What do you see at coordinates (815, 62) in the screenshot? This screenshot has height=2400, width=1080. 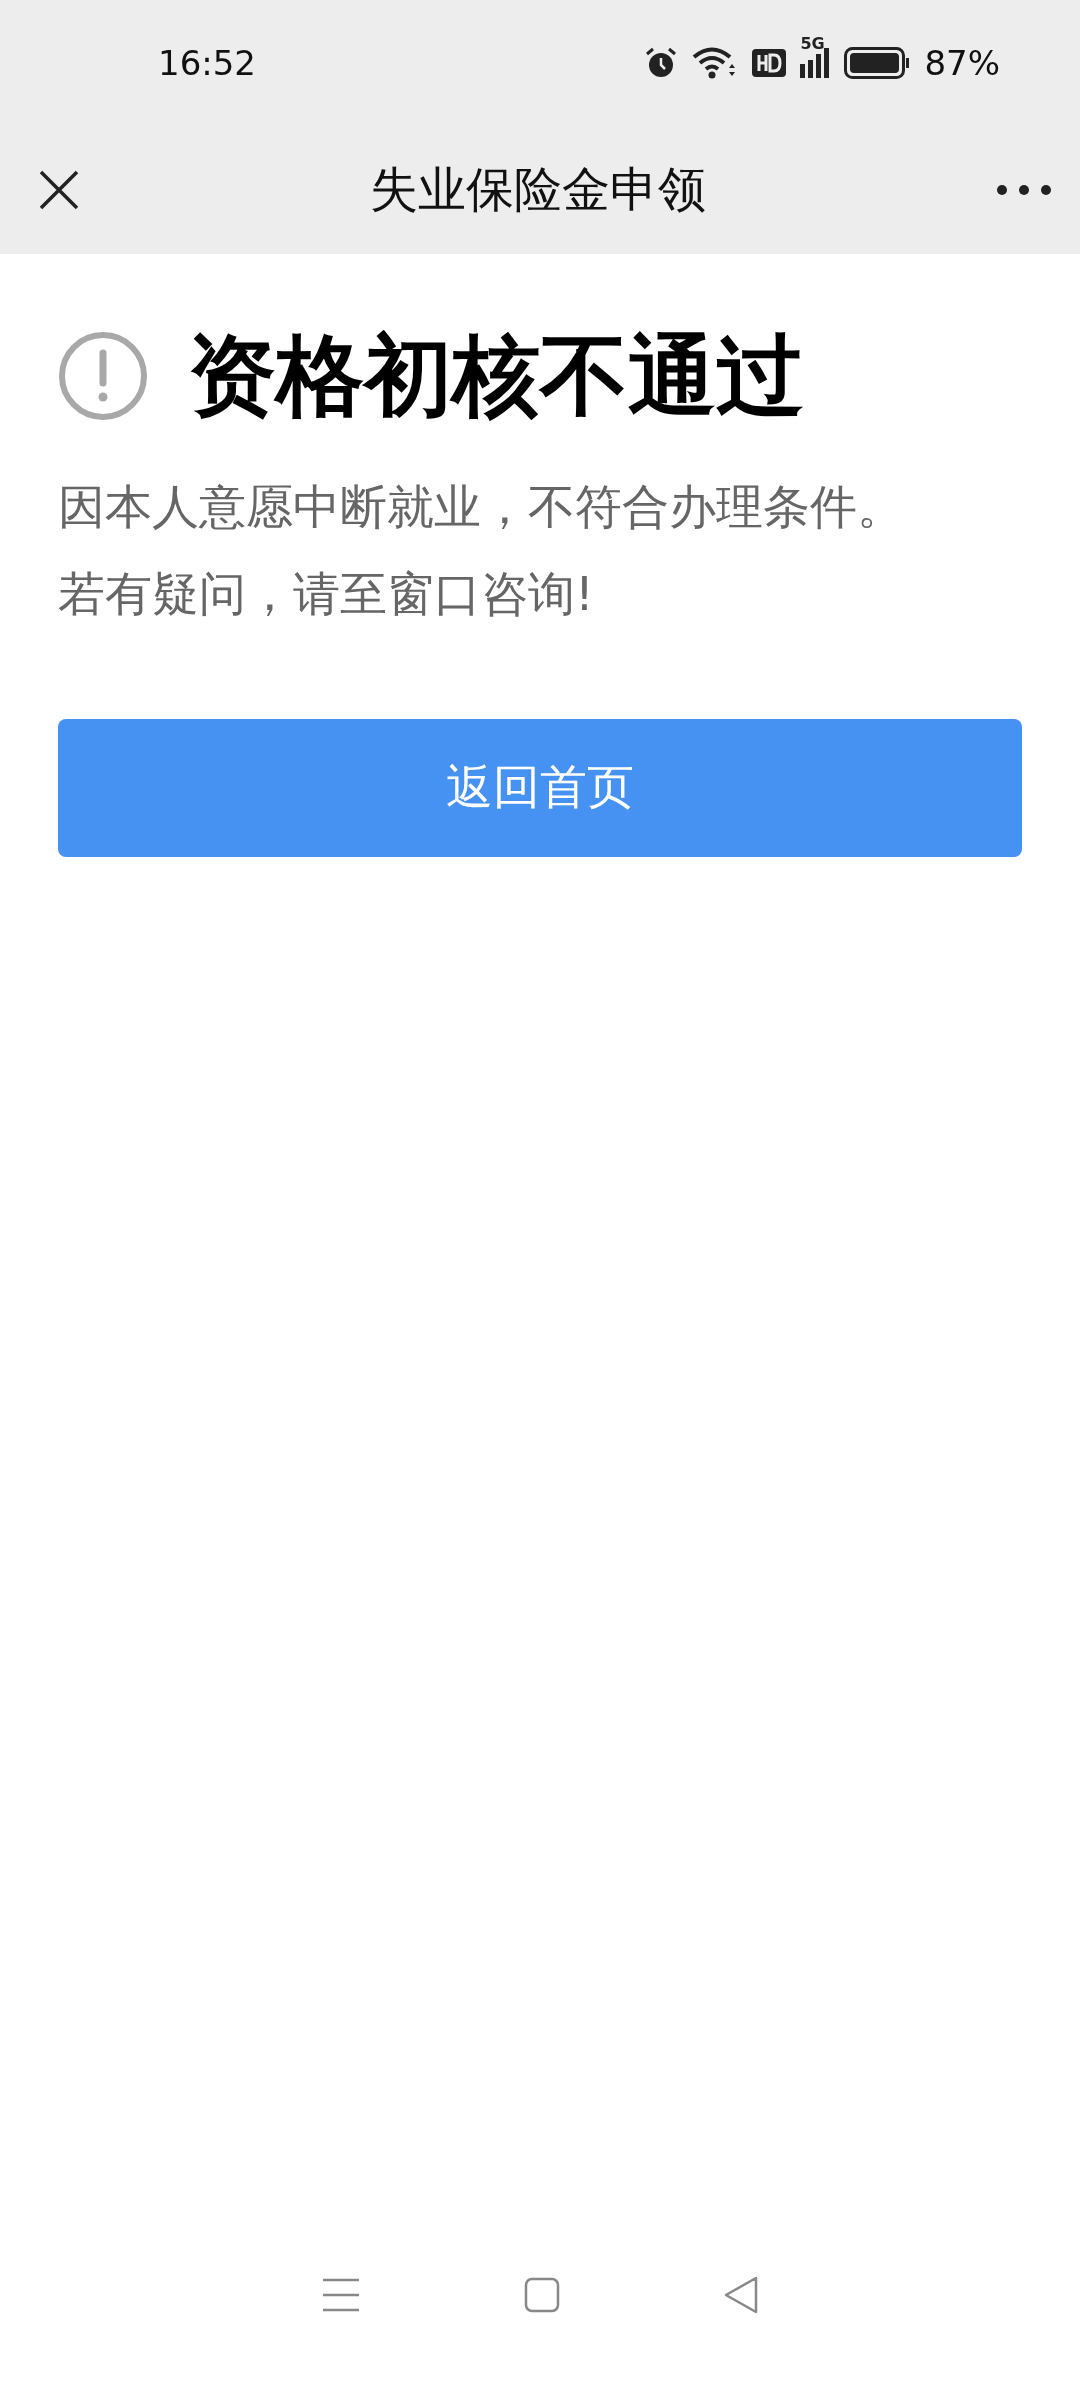 I see `signal-icon` at bounding box center [815, 62].